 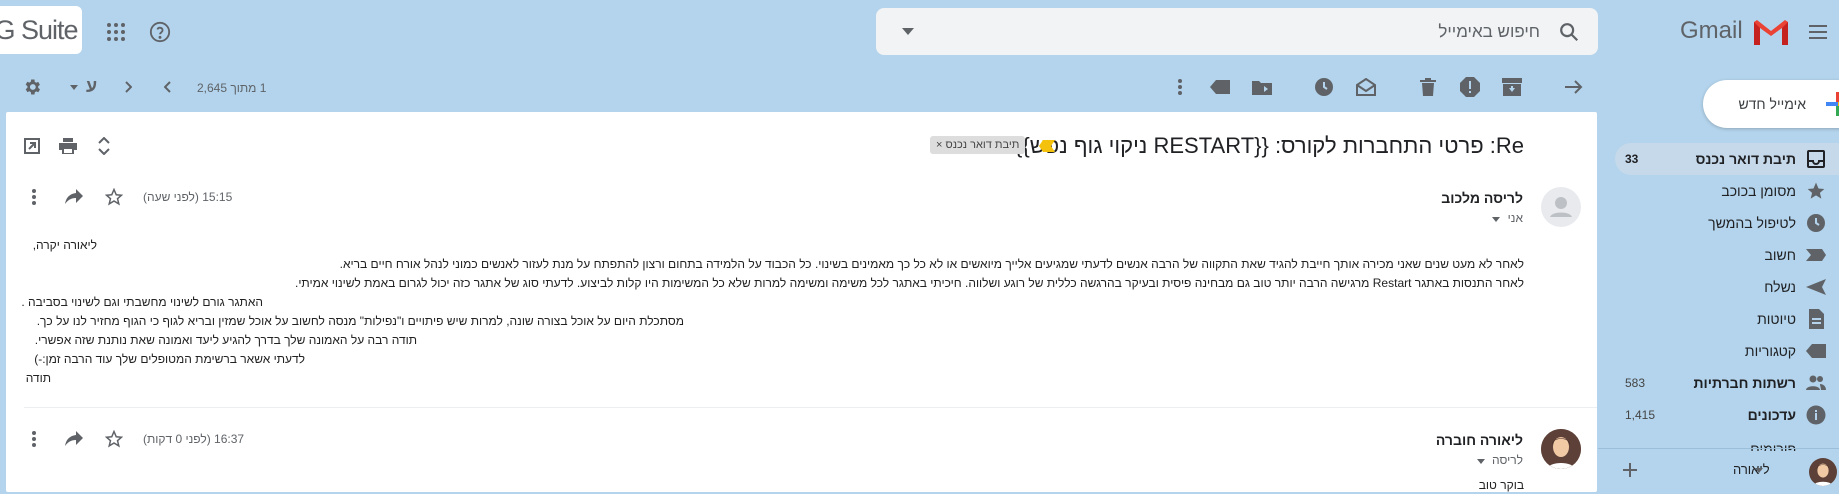 I want to click on inbox-icon, so click(x=1816, y=159).